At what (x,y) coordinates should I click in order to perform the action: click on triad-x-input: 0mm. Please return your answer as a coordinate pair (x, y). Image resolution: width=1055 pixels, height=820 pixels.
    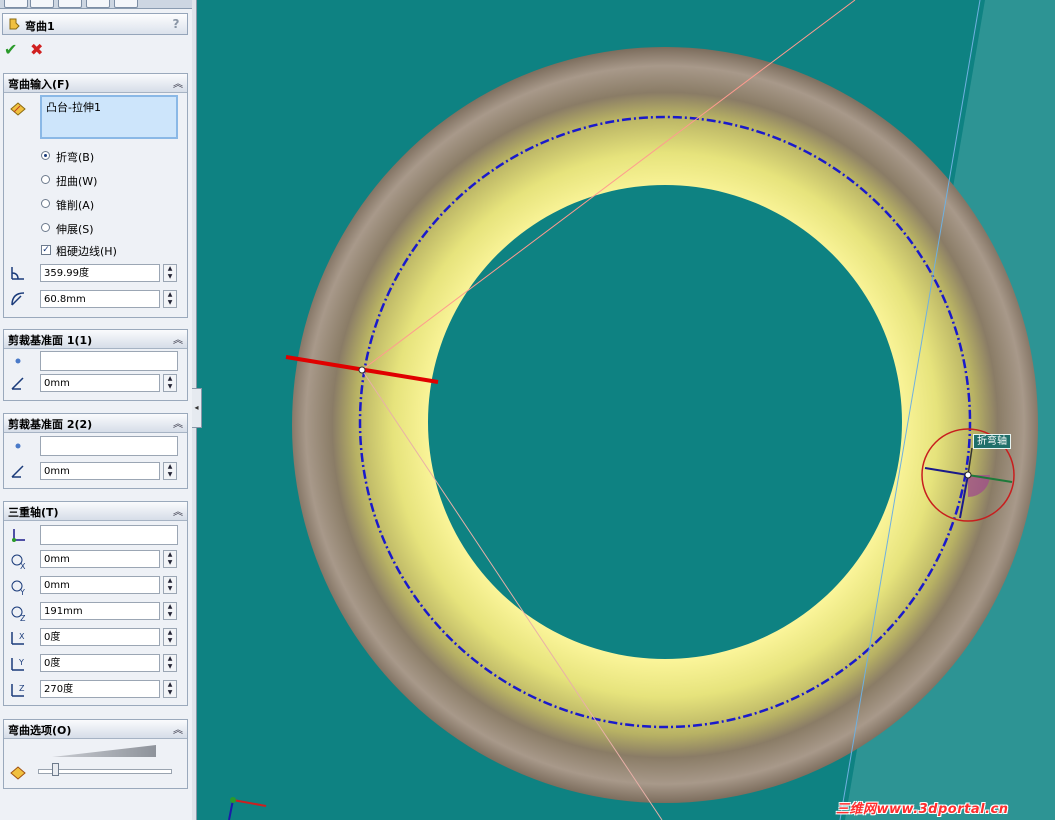
    Looking at the image, I should click on (100, 559).